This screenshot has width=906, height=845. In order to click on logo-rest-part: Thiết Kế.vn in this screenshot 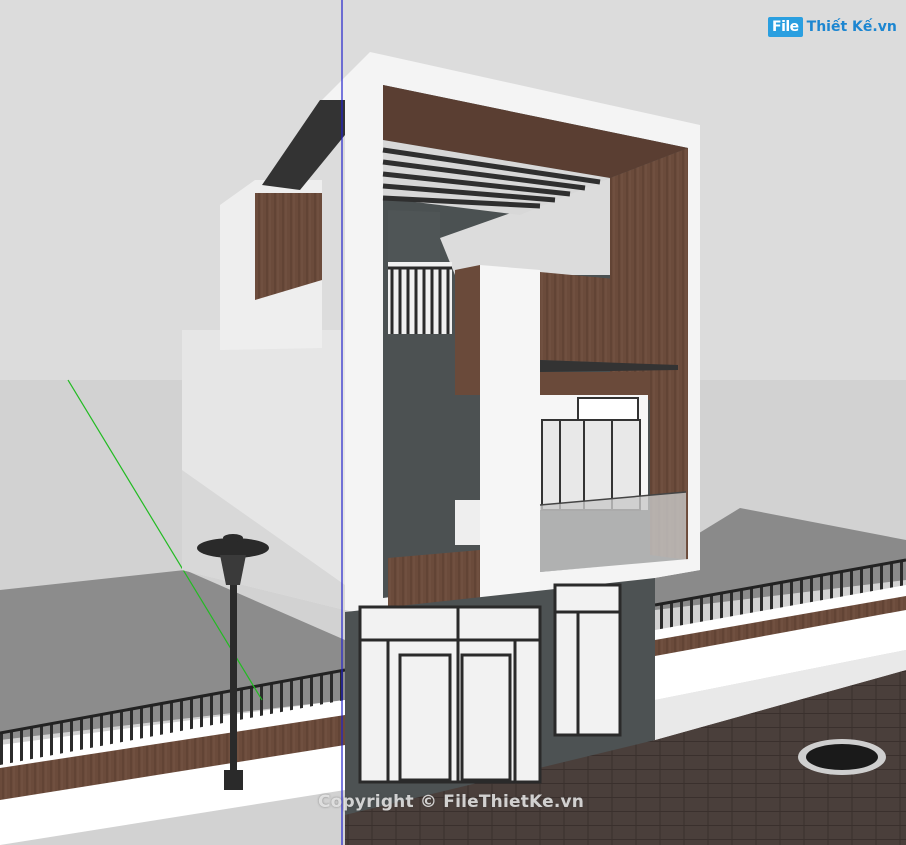, I will do `click(851, 27)`.